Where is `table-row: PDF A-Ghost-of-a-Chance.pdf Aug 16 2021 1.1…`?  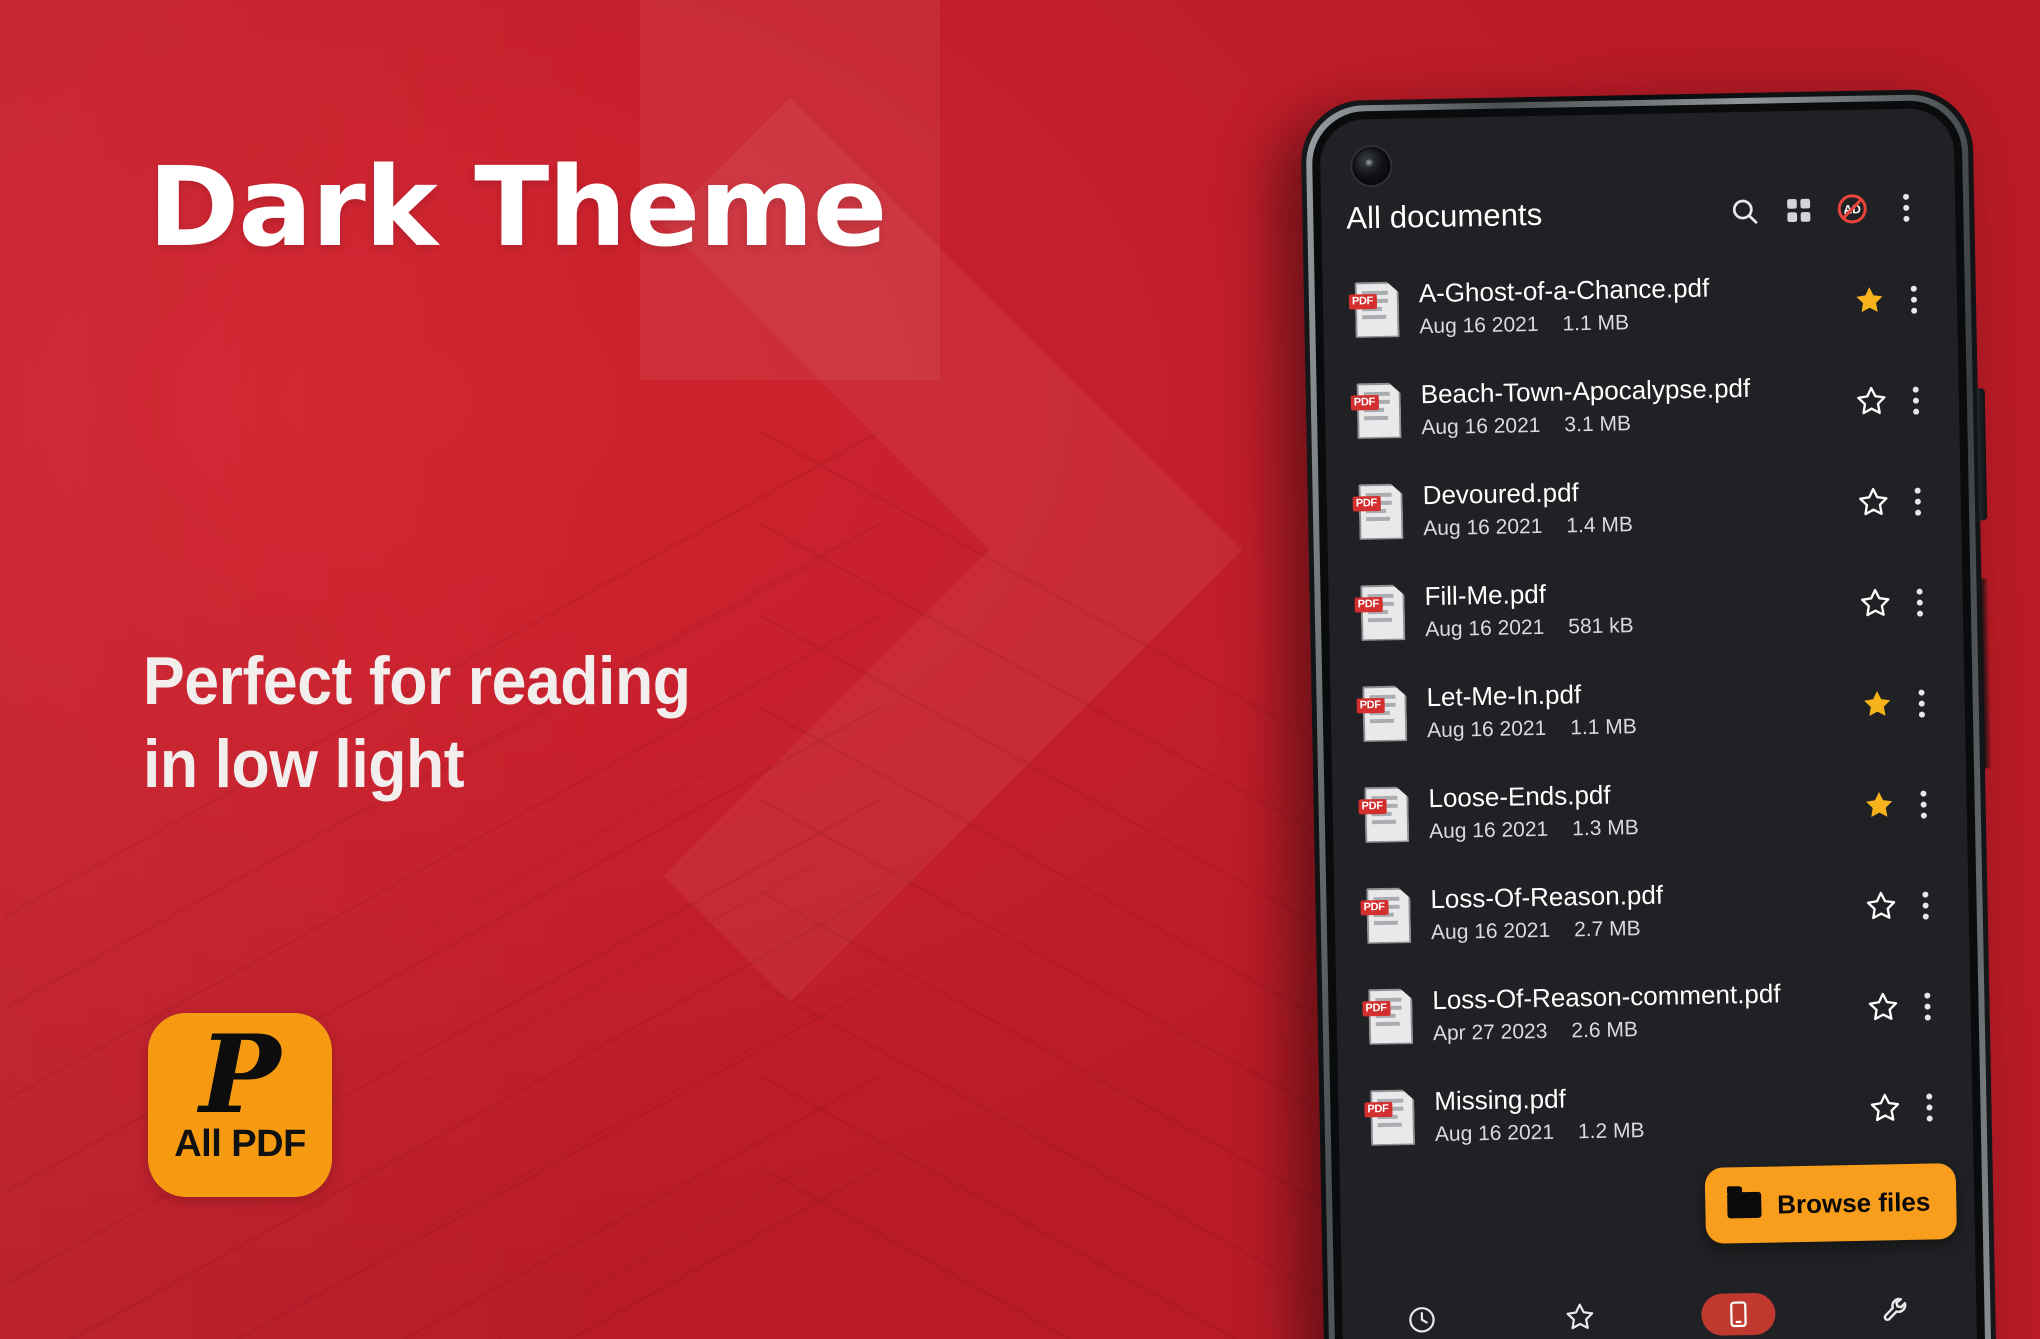 table-row: PDF A-Ghost-of-a-Chance.pdf Aug 16 2021 1.1… is located at coordinates (1640, 304).